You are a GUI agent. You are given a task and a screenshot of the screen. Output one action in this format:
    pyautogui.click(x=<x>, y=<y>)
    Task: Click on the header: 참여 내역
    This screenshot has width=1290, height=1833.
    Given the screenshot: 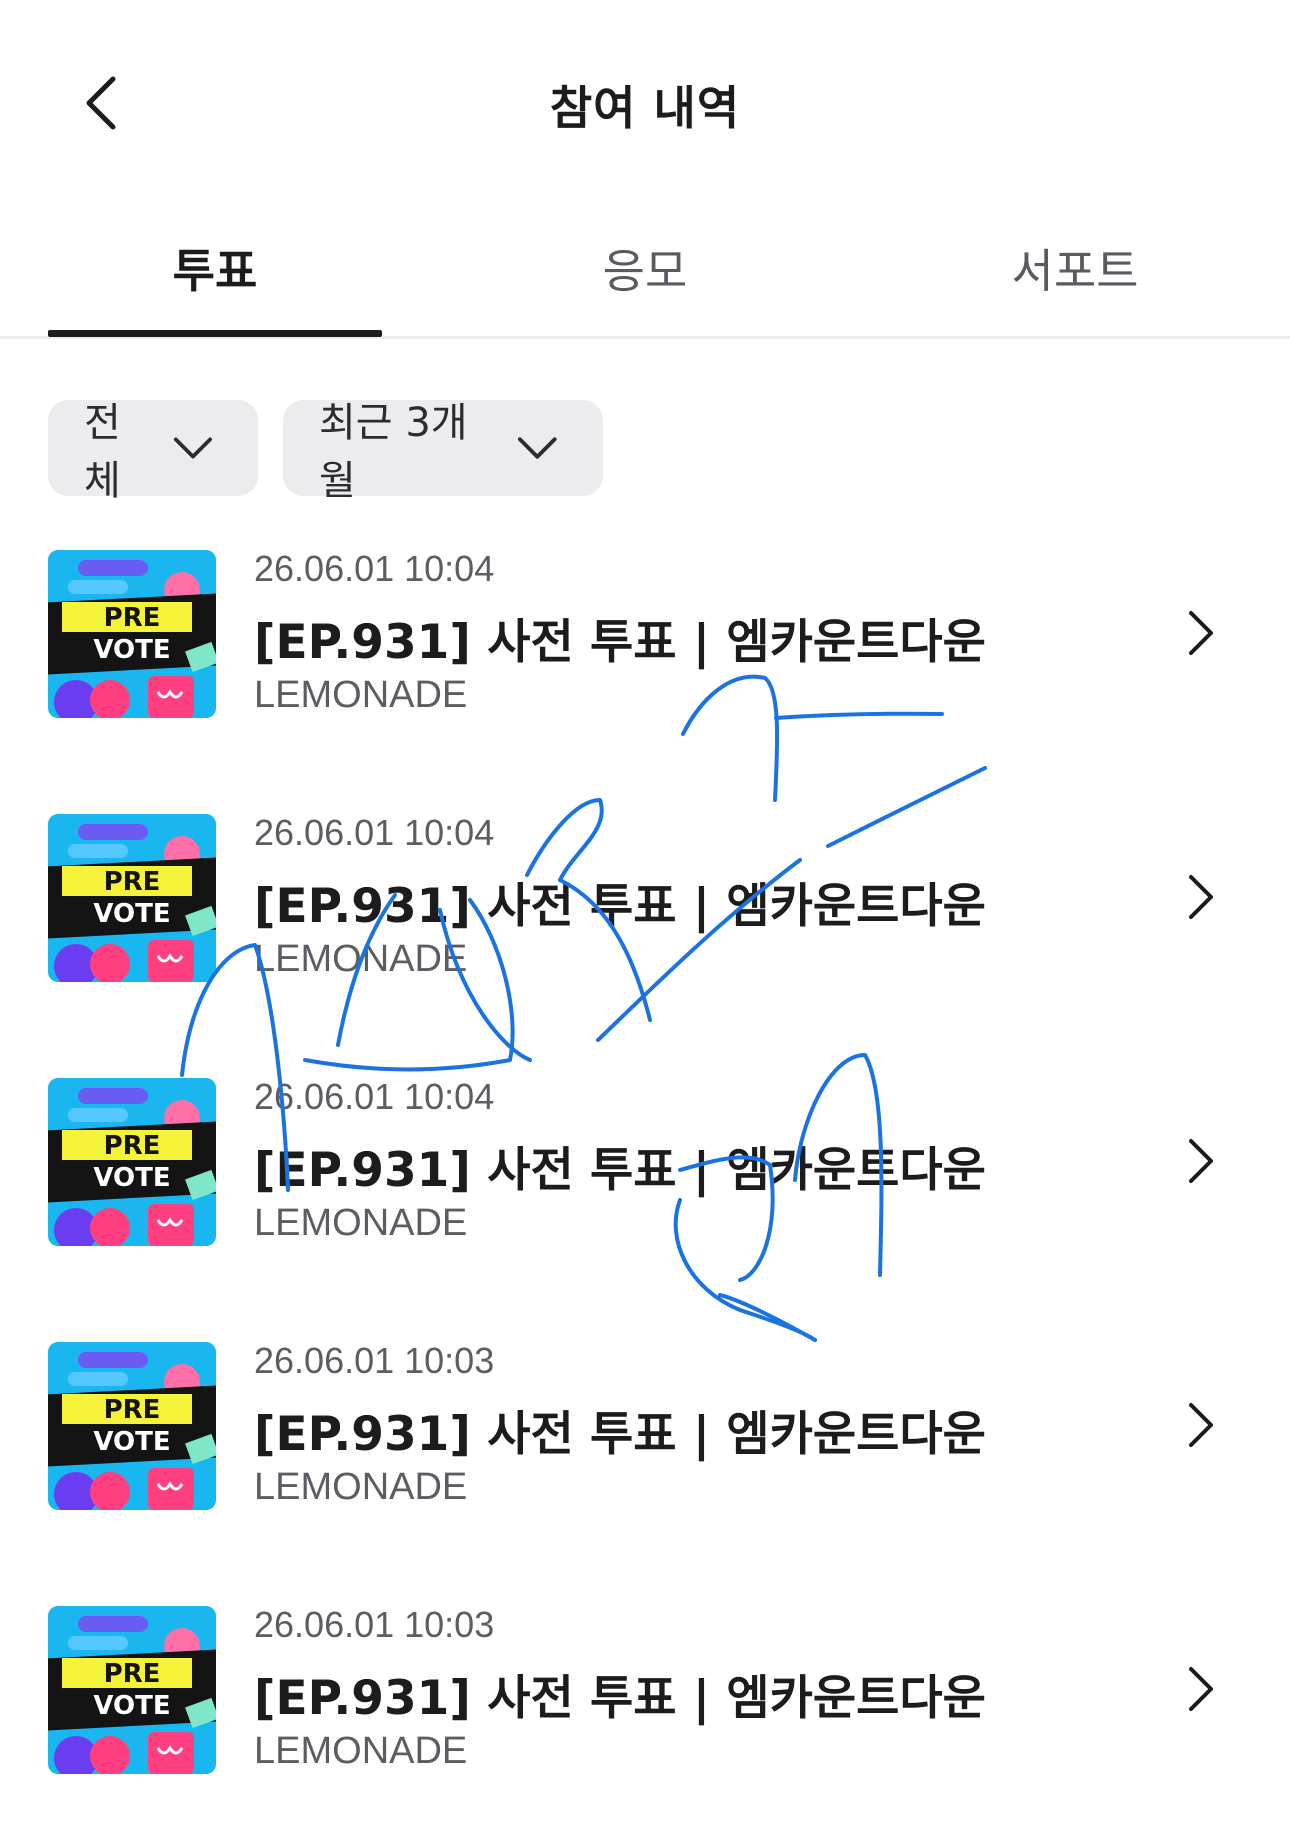 What is the action you would take?
    pyautogui.click(x=645, y=105)
    